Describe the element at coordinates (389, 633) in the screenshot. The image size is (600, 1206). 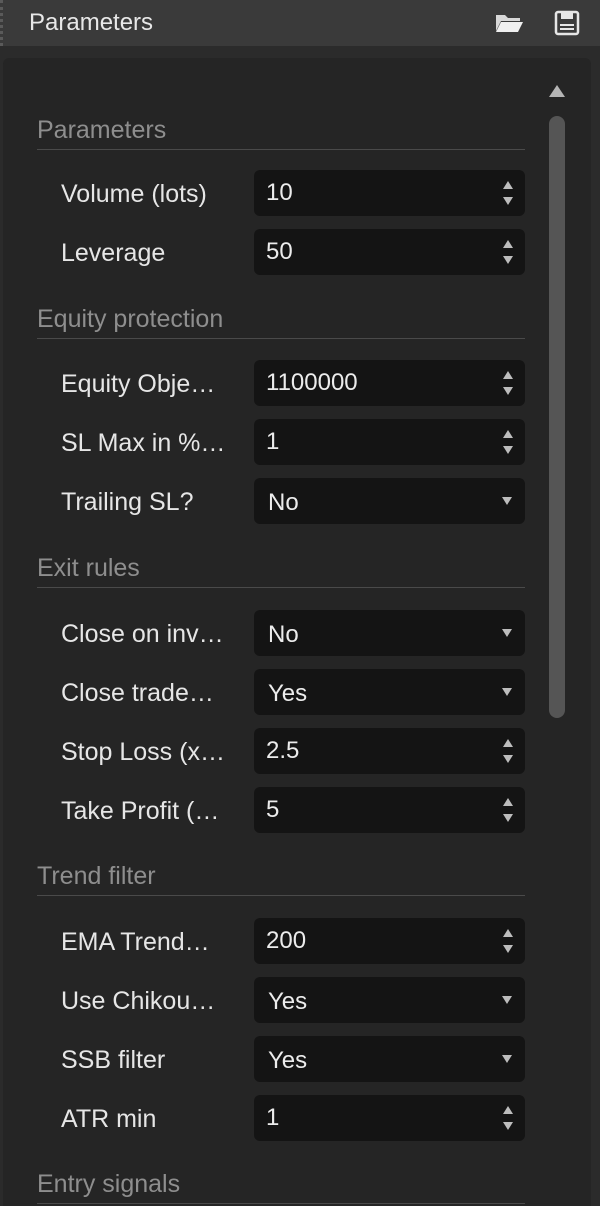
I see `close-on-inv-select: No` at that location.